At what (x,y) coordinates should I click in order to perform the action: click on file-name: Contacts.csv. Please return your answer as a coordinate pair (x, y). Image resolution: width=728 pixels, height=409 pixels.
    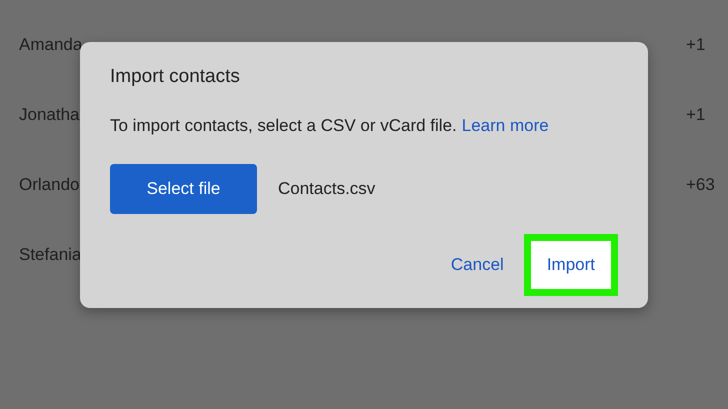
    Looking at the image, I should click on (327, 189).